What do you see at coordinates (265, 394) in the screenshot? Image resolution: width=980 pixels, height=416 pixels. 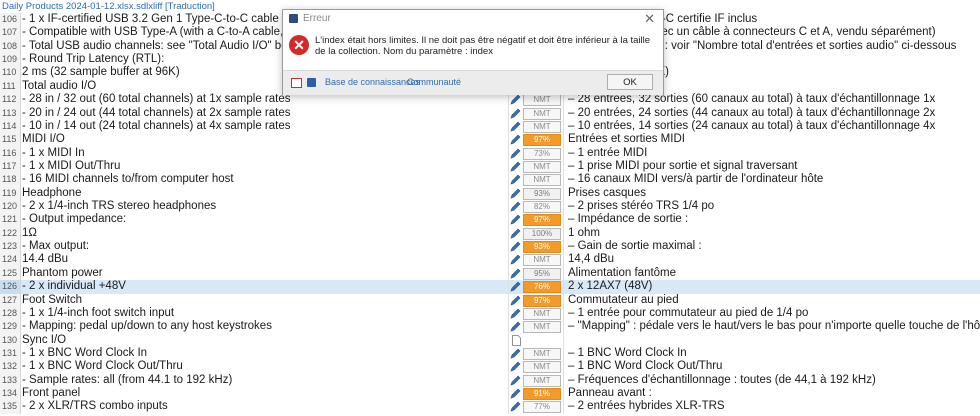 I see `source-text: Front panel` at bounding box center [265, 394].